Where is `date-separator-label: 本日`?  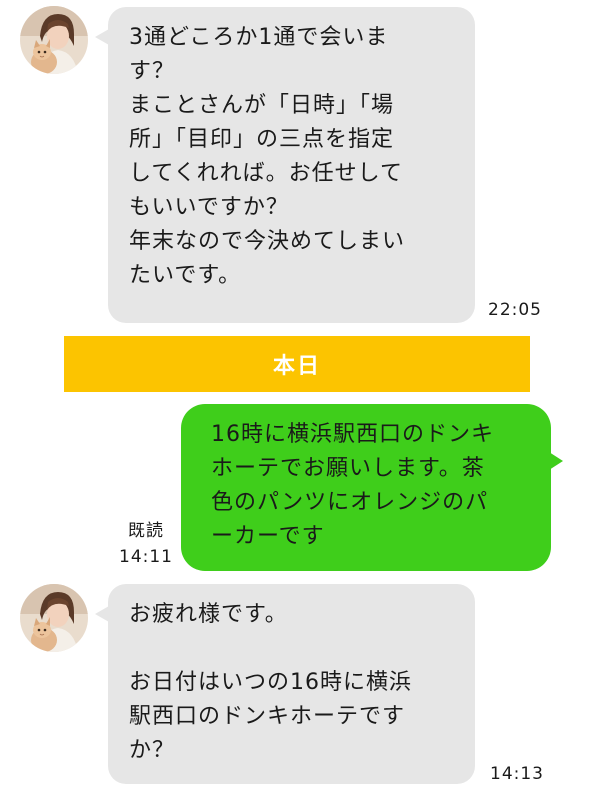 date-separator-label: 本日 is located at coordinates (296, 366).